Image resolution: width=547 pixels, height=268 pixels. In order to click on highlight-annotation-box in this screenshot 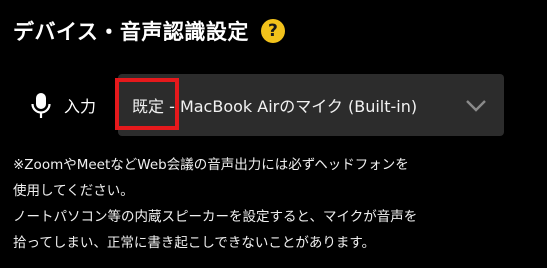, I will do `click(147, 104)`.